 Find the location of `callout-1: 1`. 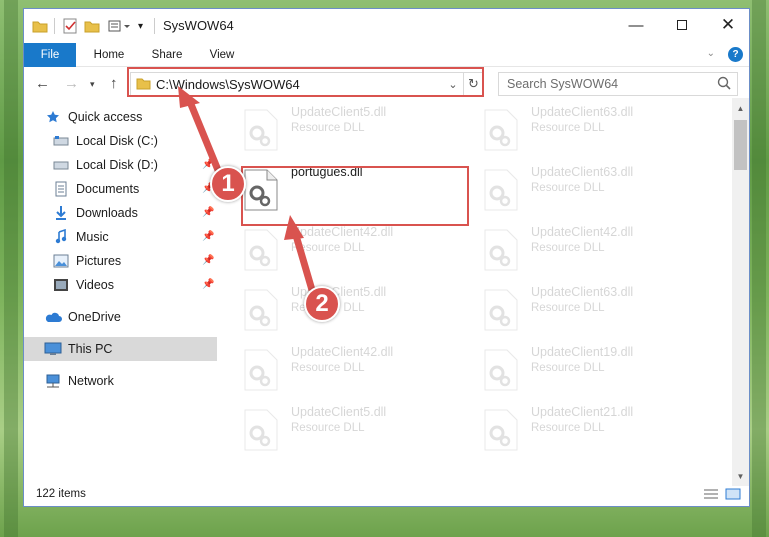

callout-1: 1 is located at coordinates (228, 184).